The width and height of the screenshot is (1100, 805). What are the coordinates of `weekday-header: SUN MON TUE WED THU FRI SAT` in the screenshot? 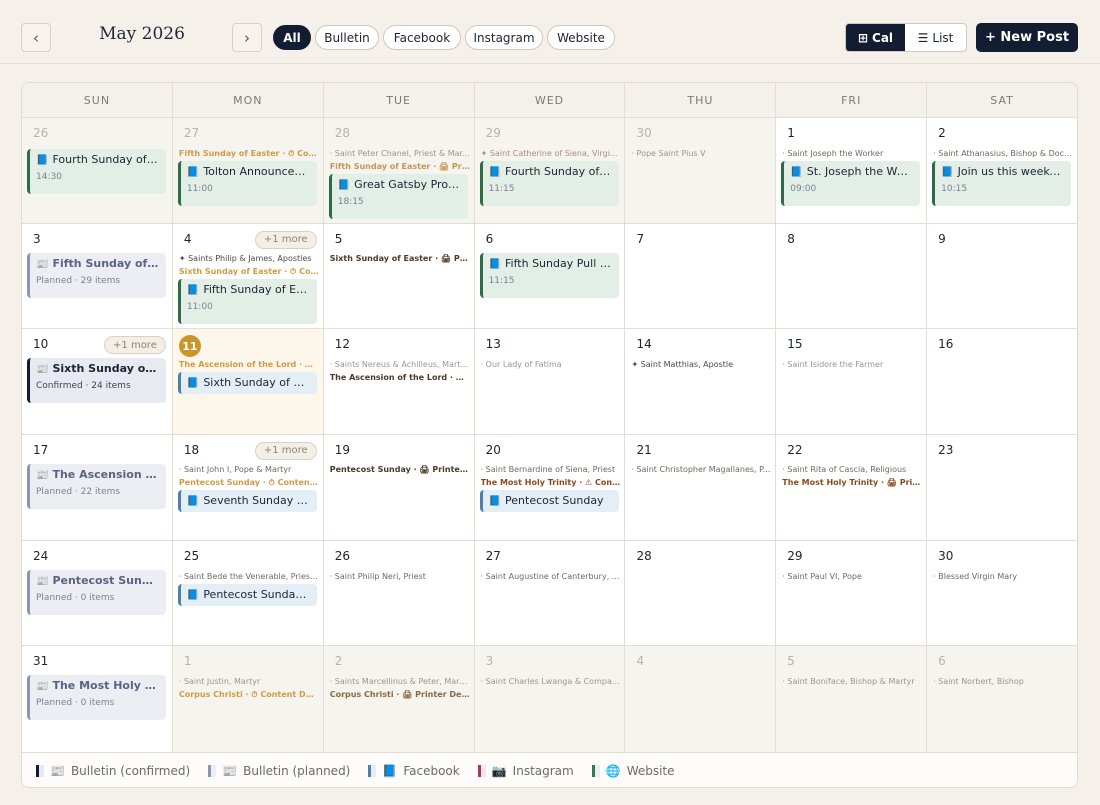 It's located at (549, 100).